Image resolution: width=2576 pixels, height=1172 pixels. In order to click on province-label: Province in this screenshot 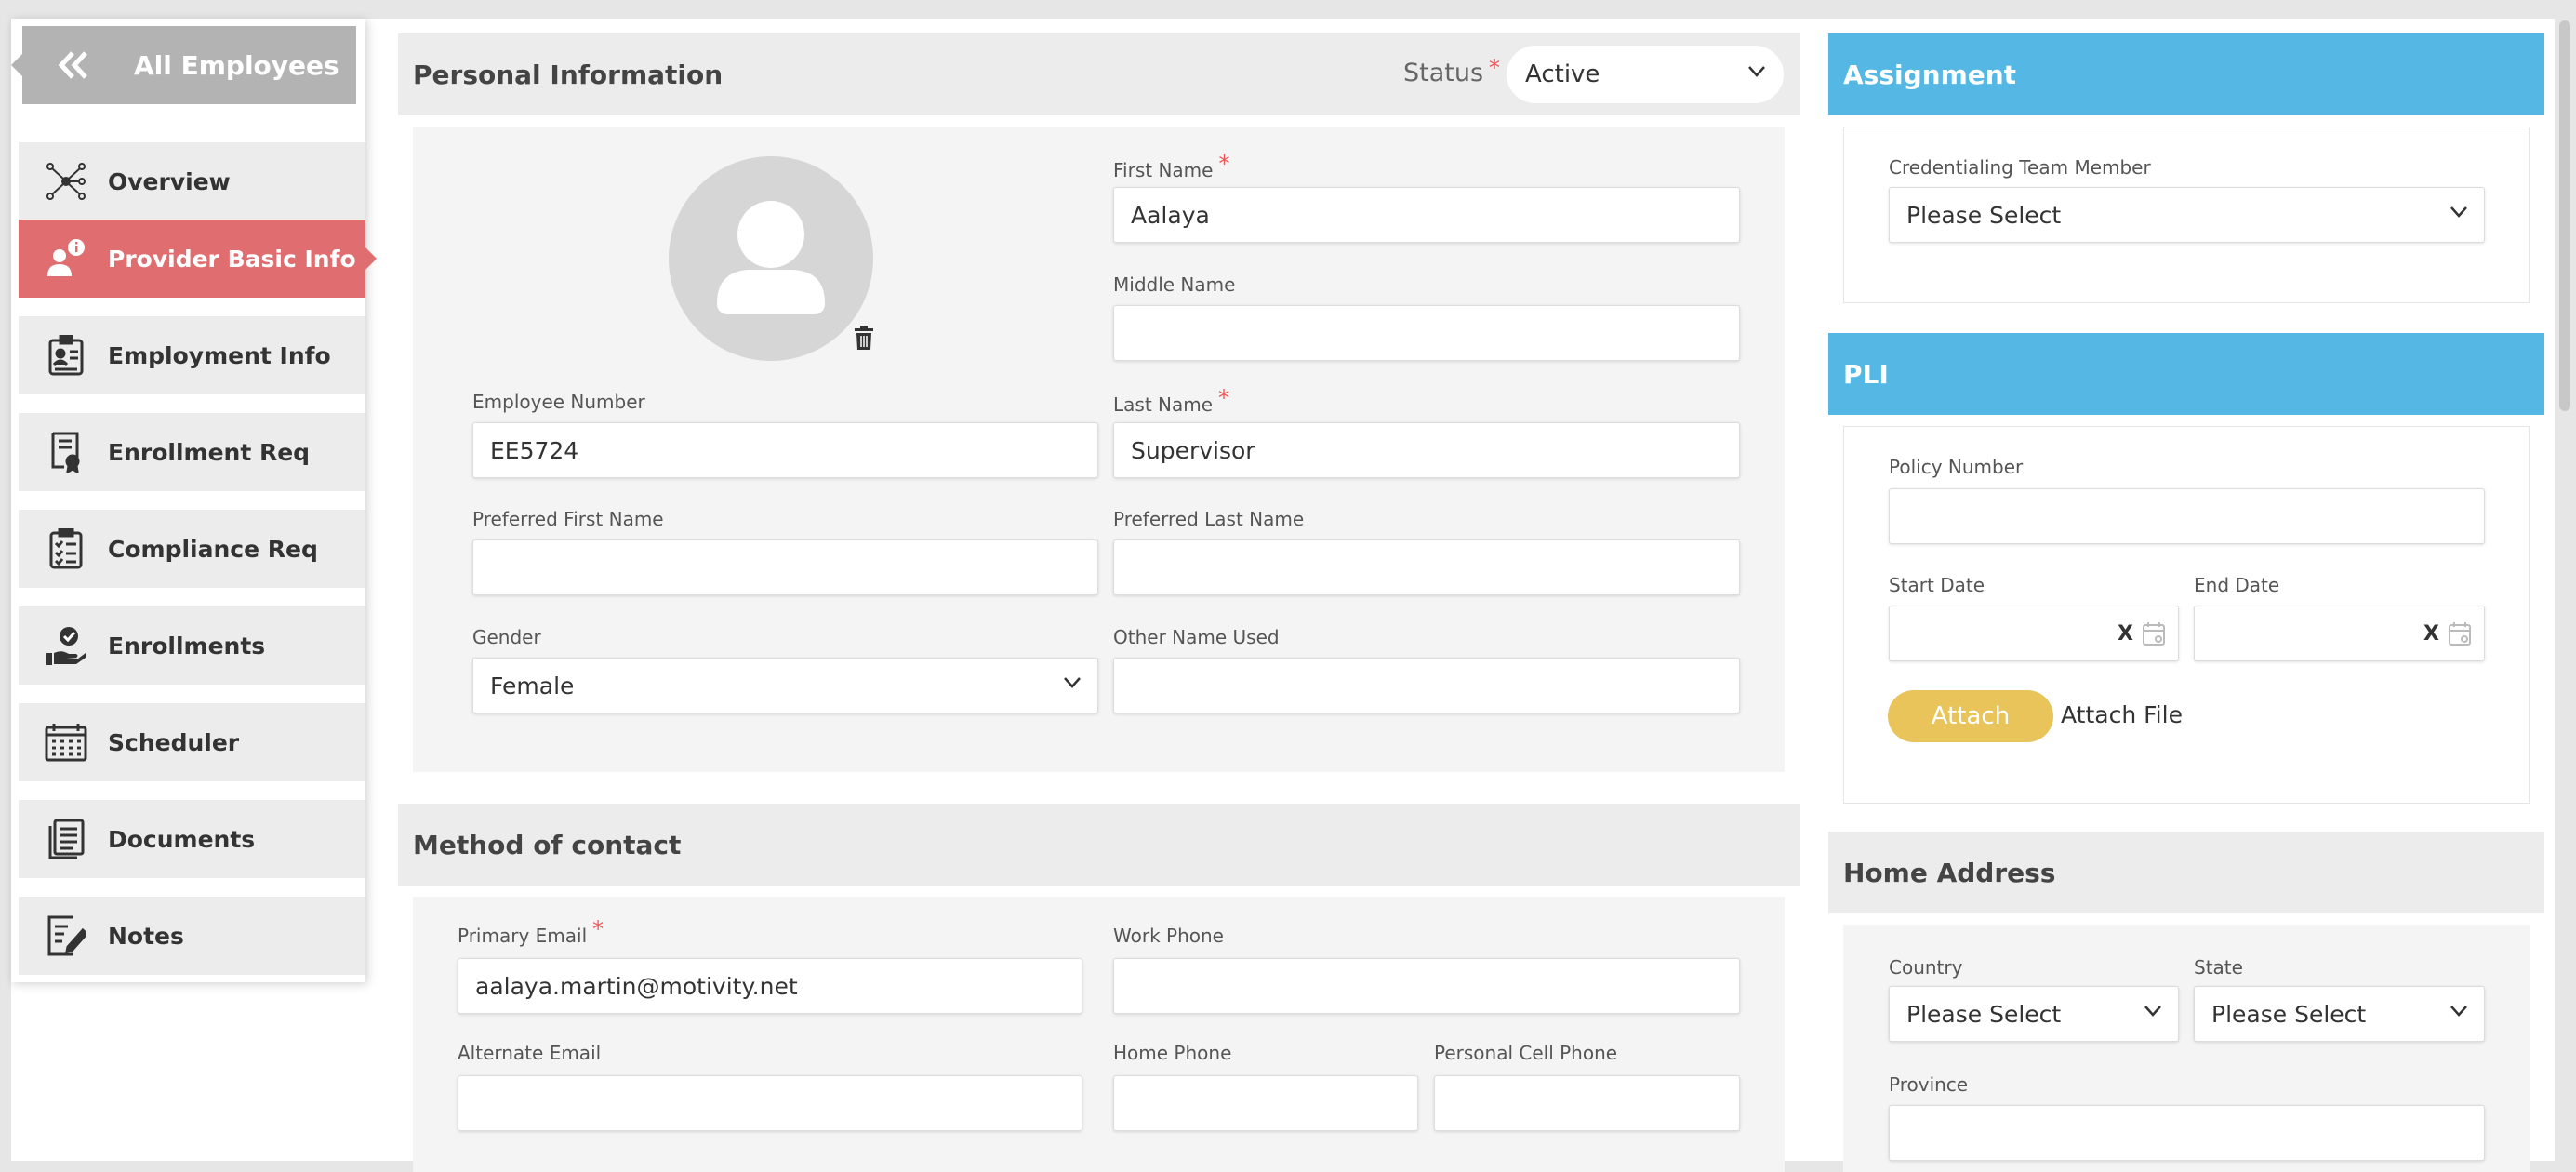, I will do `click(1929, 1084)`.